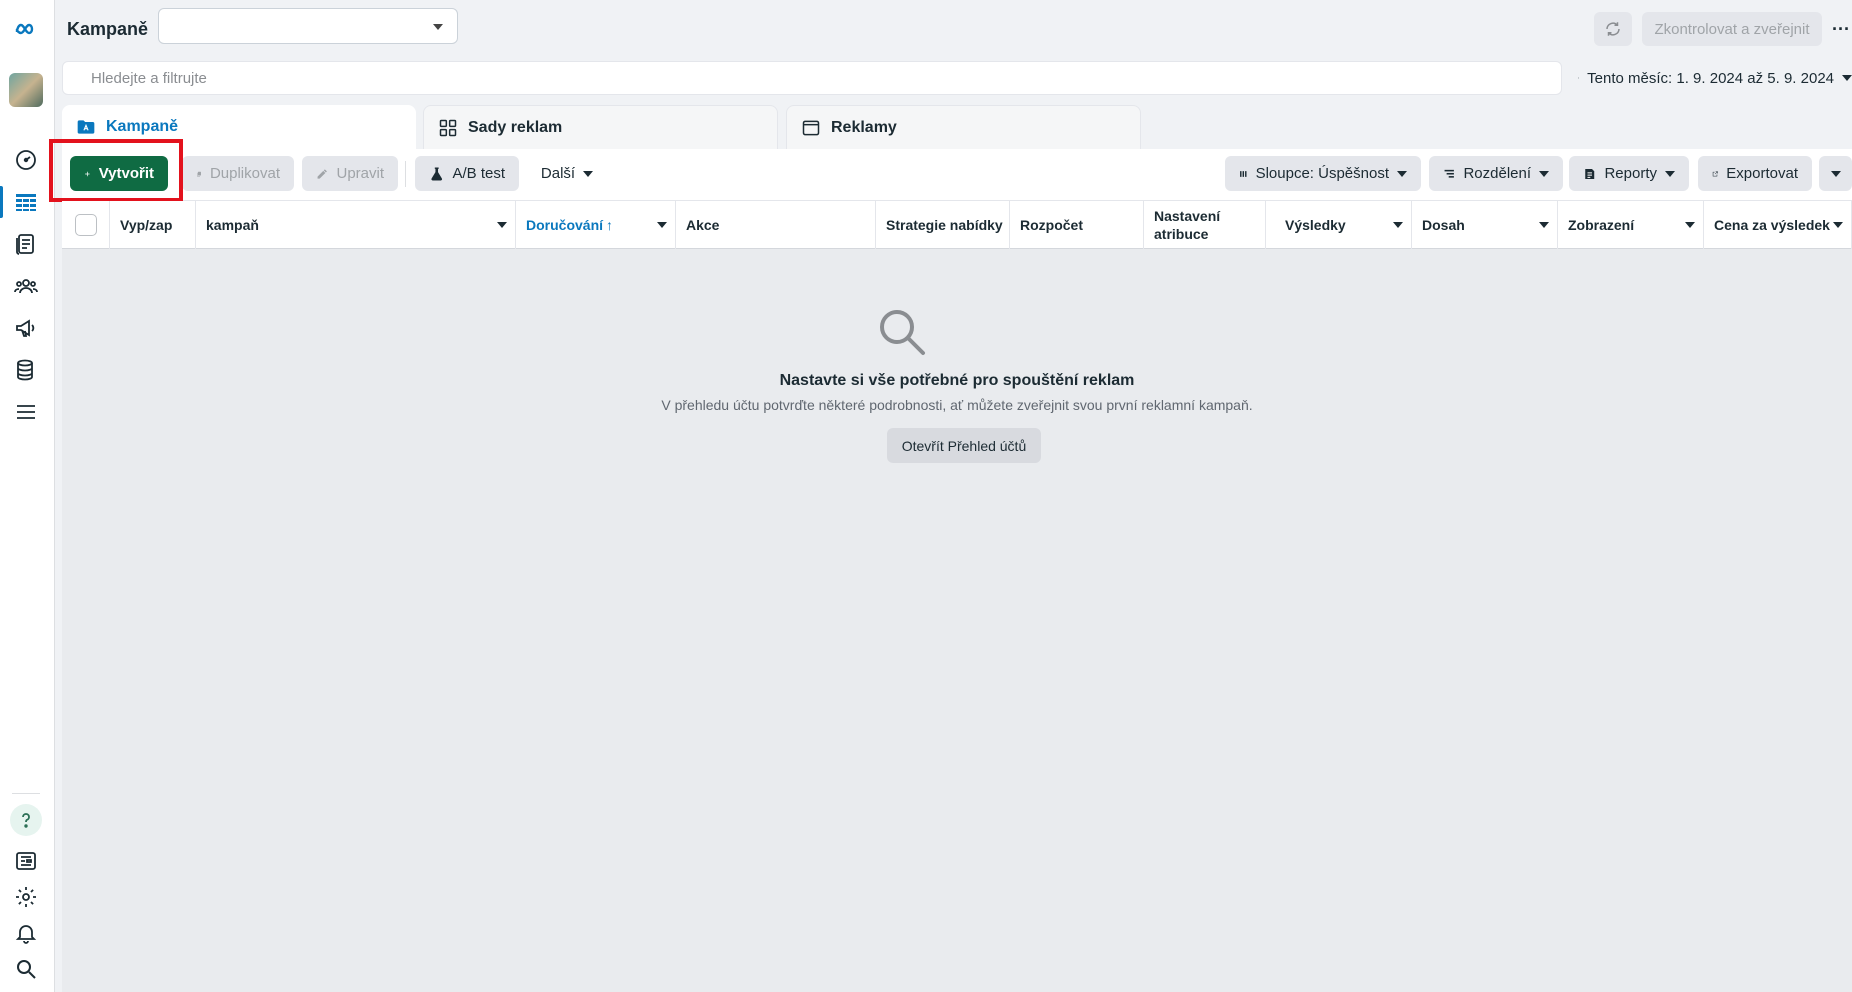 Image resolution: width=1852 pixels, height=992 pixels. I want to click on breakdown-label: Rozdělení, so click(1497, 173).